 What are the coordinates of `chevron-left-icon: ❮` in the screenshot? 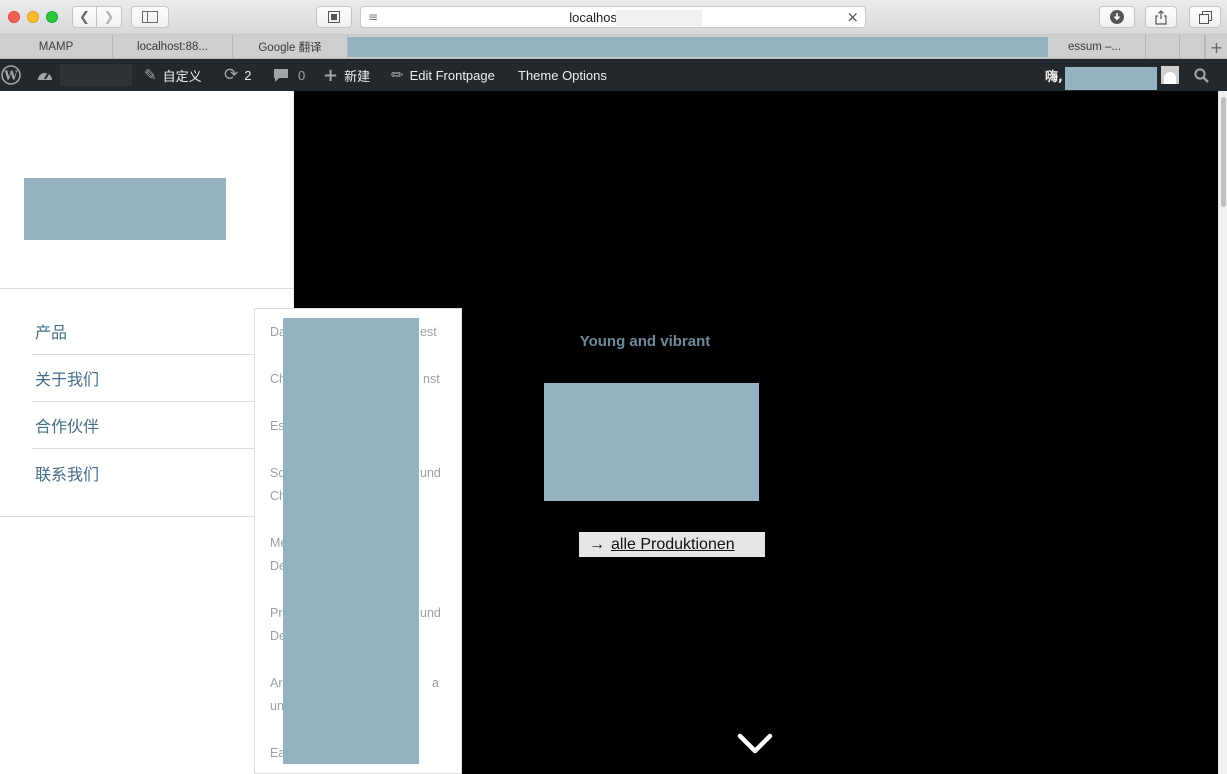 It's located at (84, 17).